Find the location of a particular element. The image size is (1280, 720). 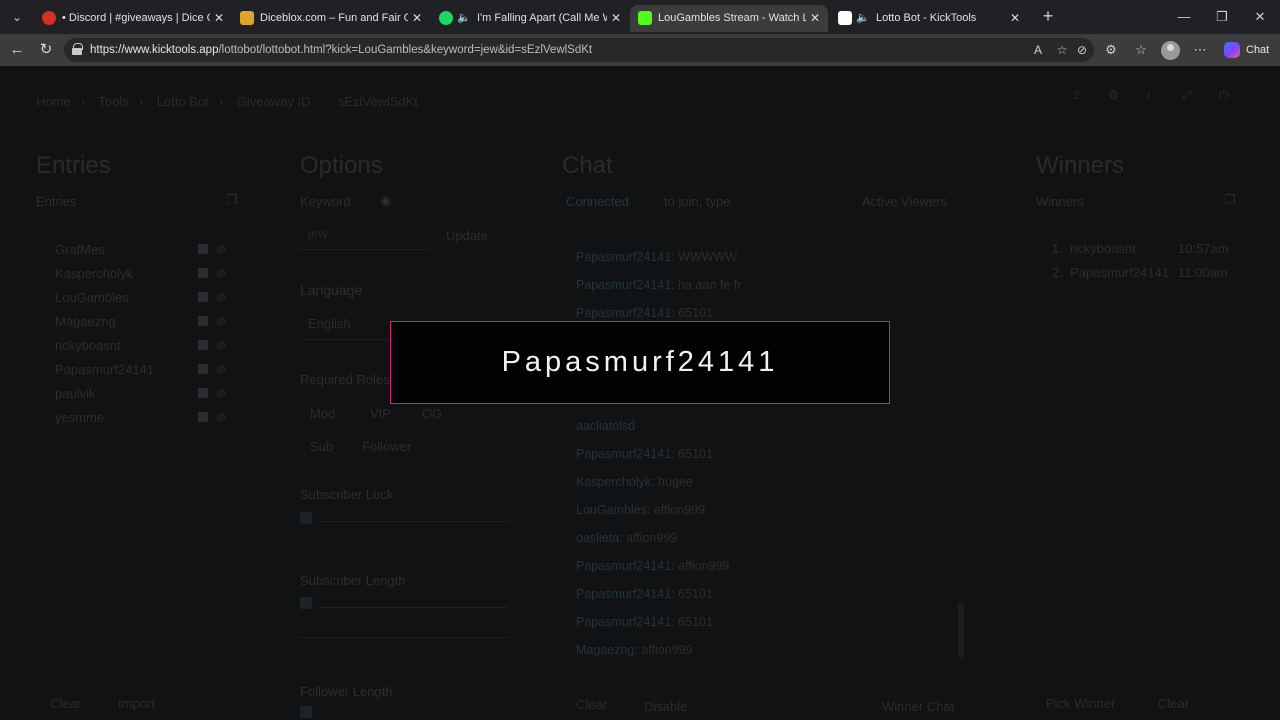

disable-chat-button: Disable is located at coordinates (665, 706).